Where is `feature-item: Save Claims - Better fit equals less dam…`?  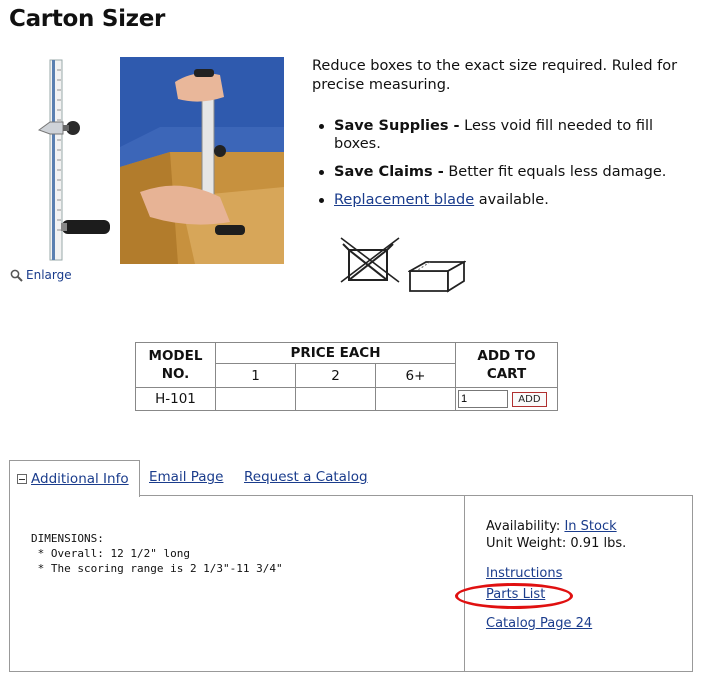 feature-item: Save Claims - Better fit equals less dam… is located at coordinates (504, 172).